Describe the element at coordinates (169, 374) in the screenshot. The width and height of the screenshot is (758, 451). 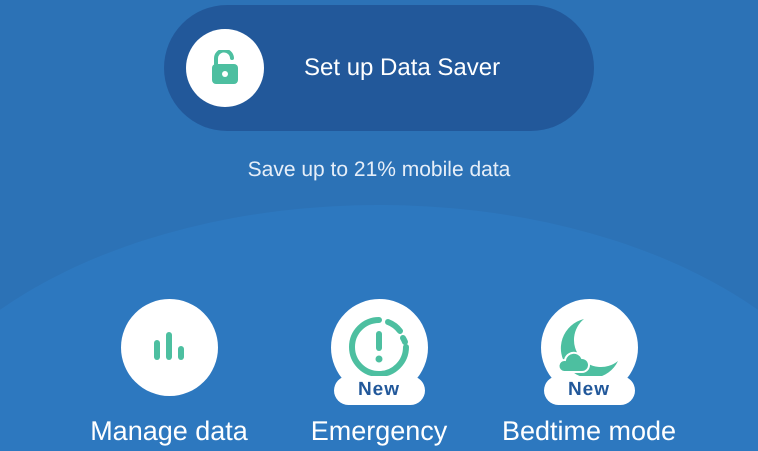
I see `feature-shortcut: Manage data` at that location.